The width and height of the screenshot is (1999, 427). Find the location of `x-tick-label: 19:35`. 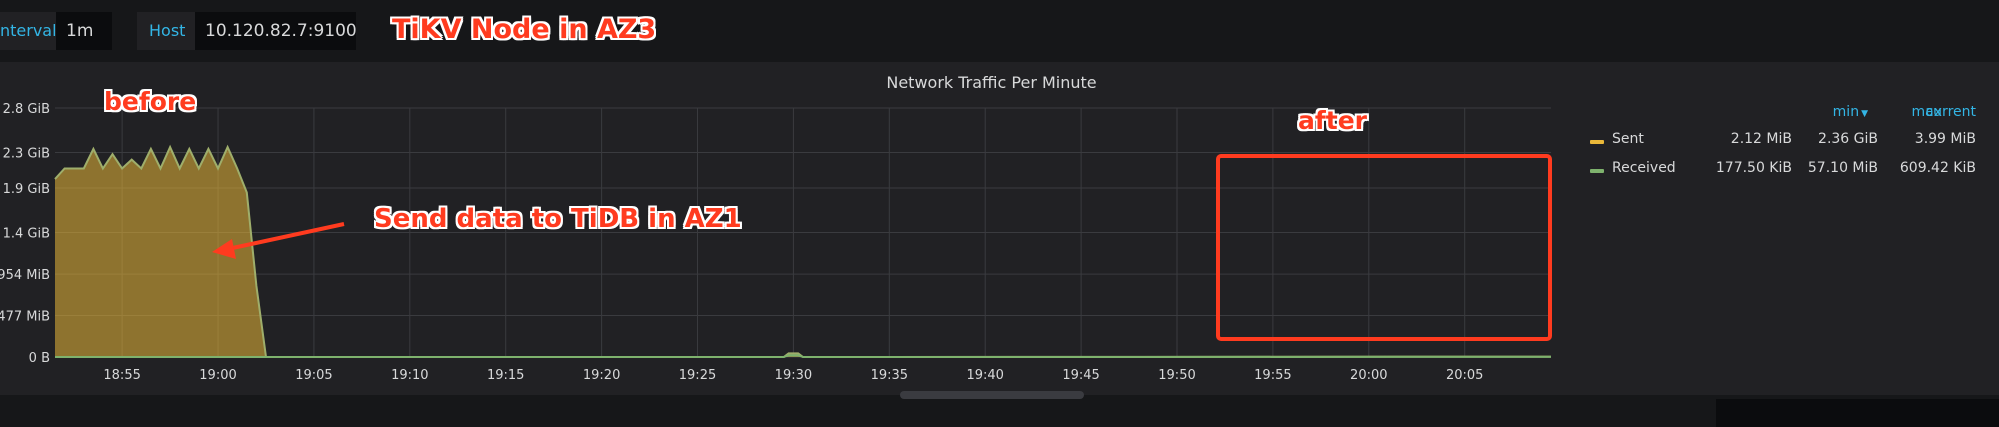

x-tick-label: 19:35 is located at coordinates (889, 375).